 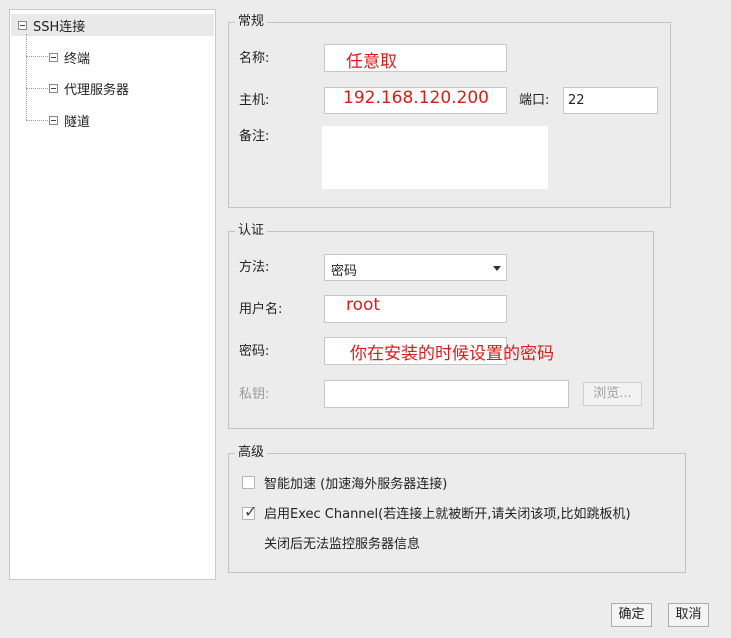 What do you see at coordinates (342, 544) in the screenshot?
I see `exec-channel-note: 关闭后无法监控服务器信息` at bounding box center [342, 544].